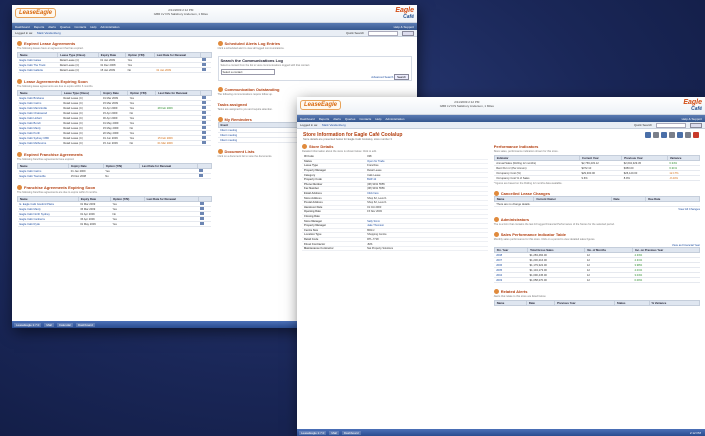 Image resolution: width=705 pixels, height=436 pixels. I want to click on export-icon, so click(672, 135).